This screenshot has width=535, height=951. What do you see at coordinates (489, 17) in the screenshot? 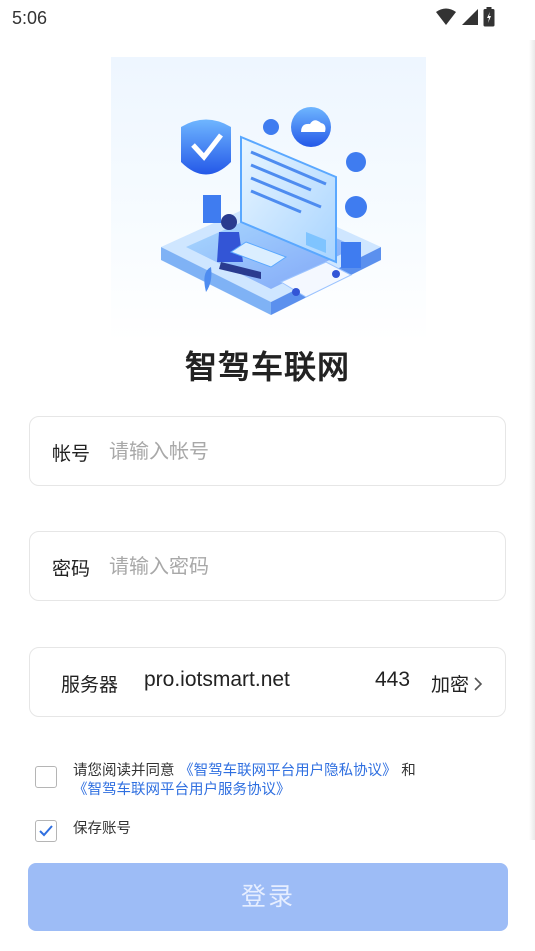
I see `battery-icon` at bounding box center [489, 17].